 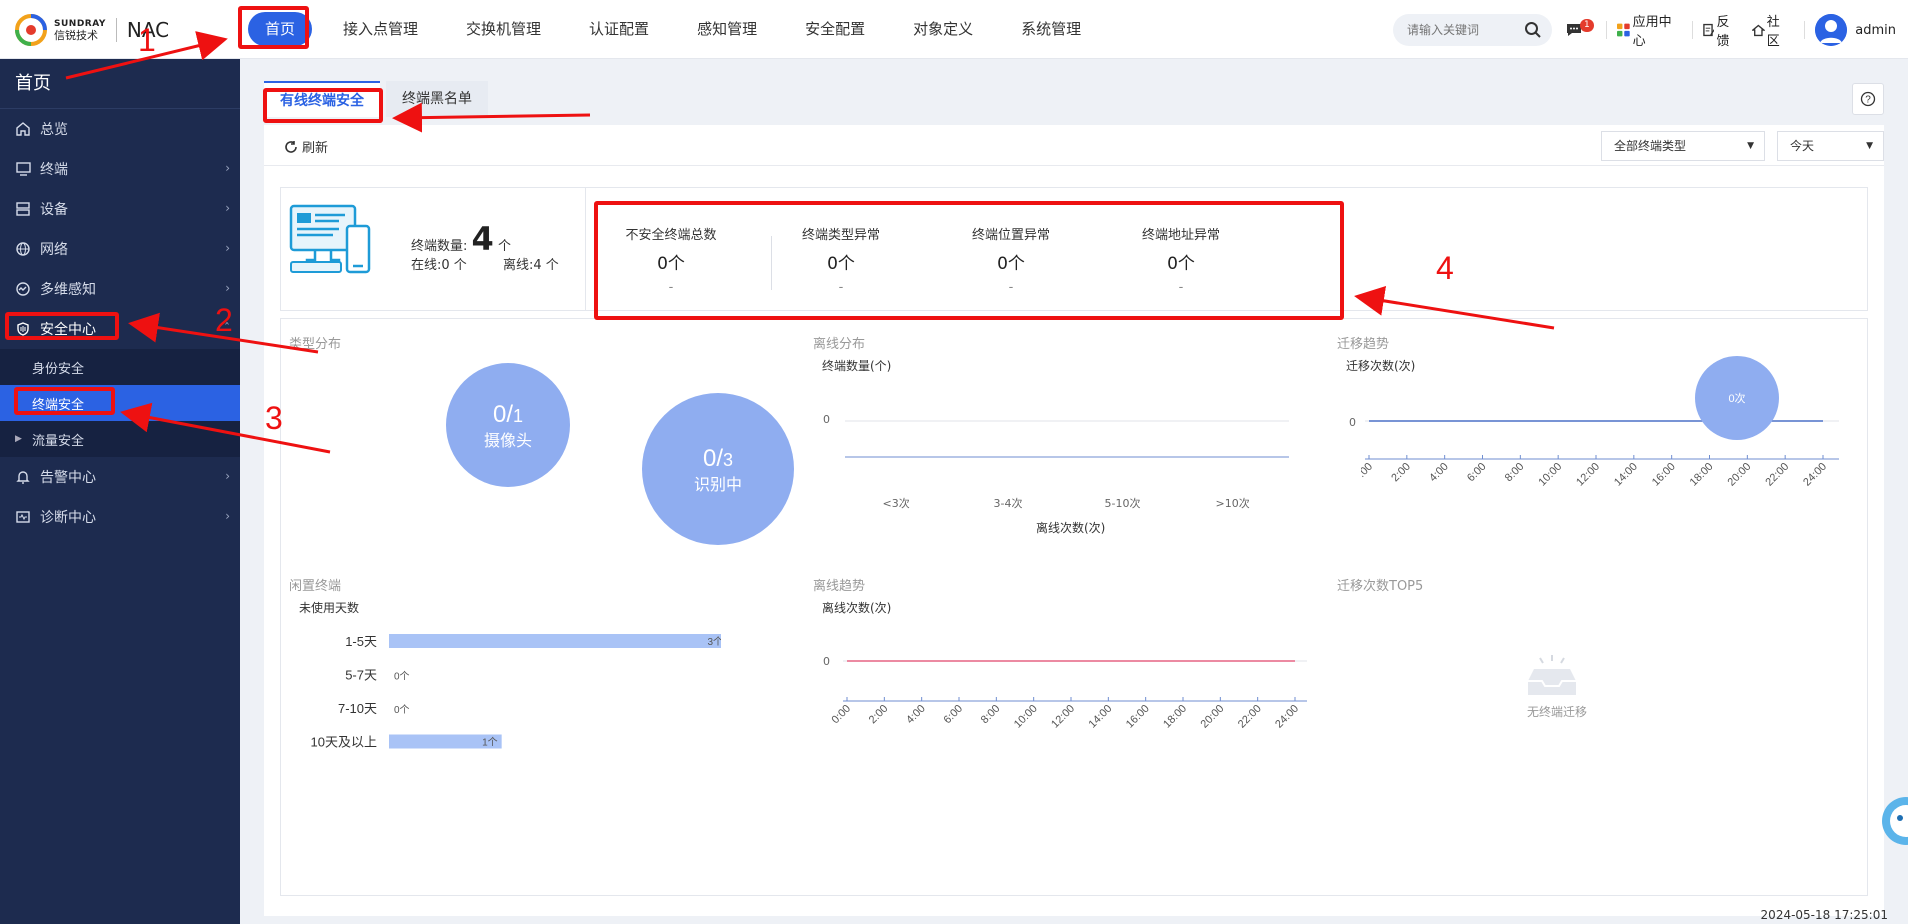 I want to click on community-label: 社区, so click(x=1773, y=32).